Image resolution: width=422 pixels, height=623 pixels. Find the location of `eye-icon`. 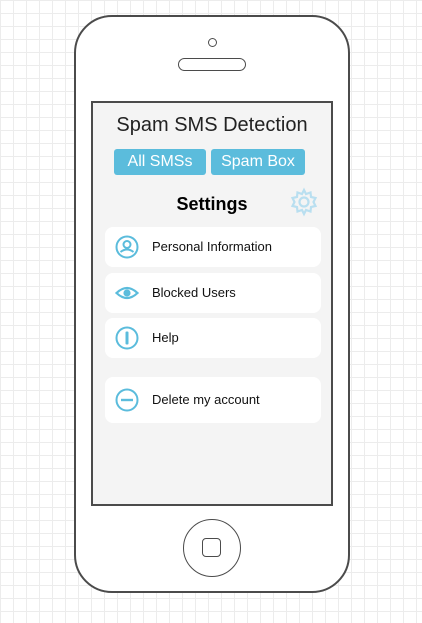

eye-icon is located at coordinates (127, 293).